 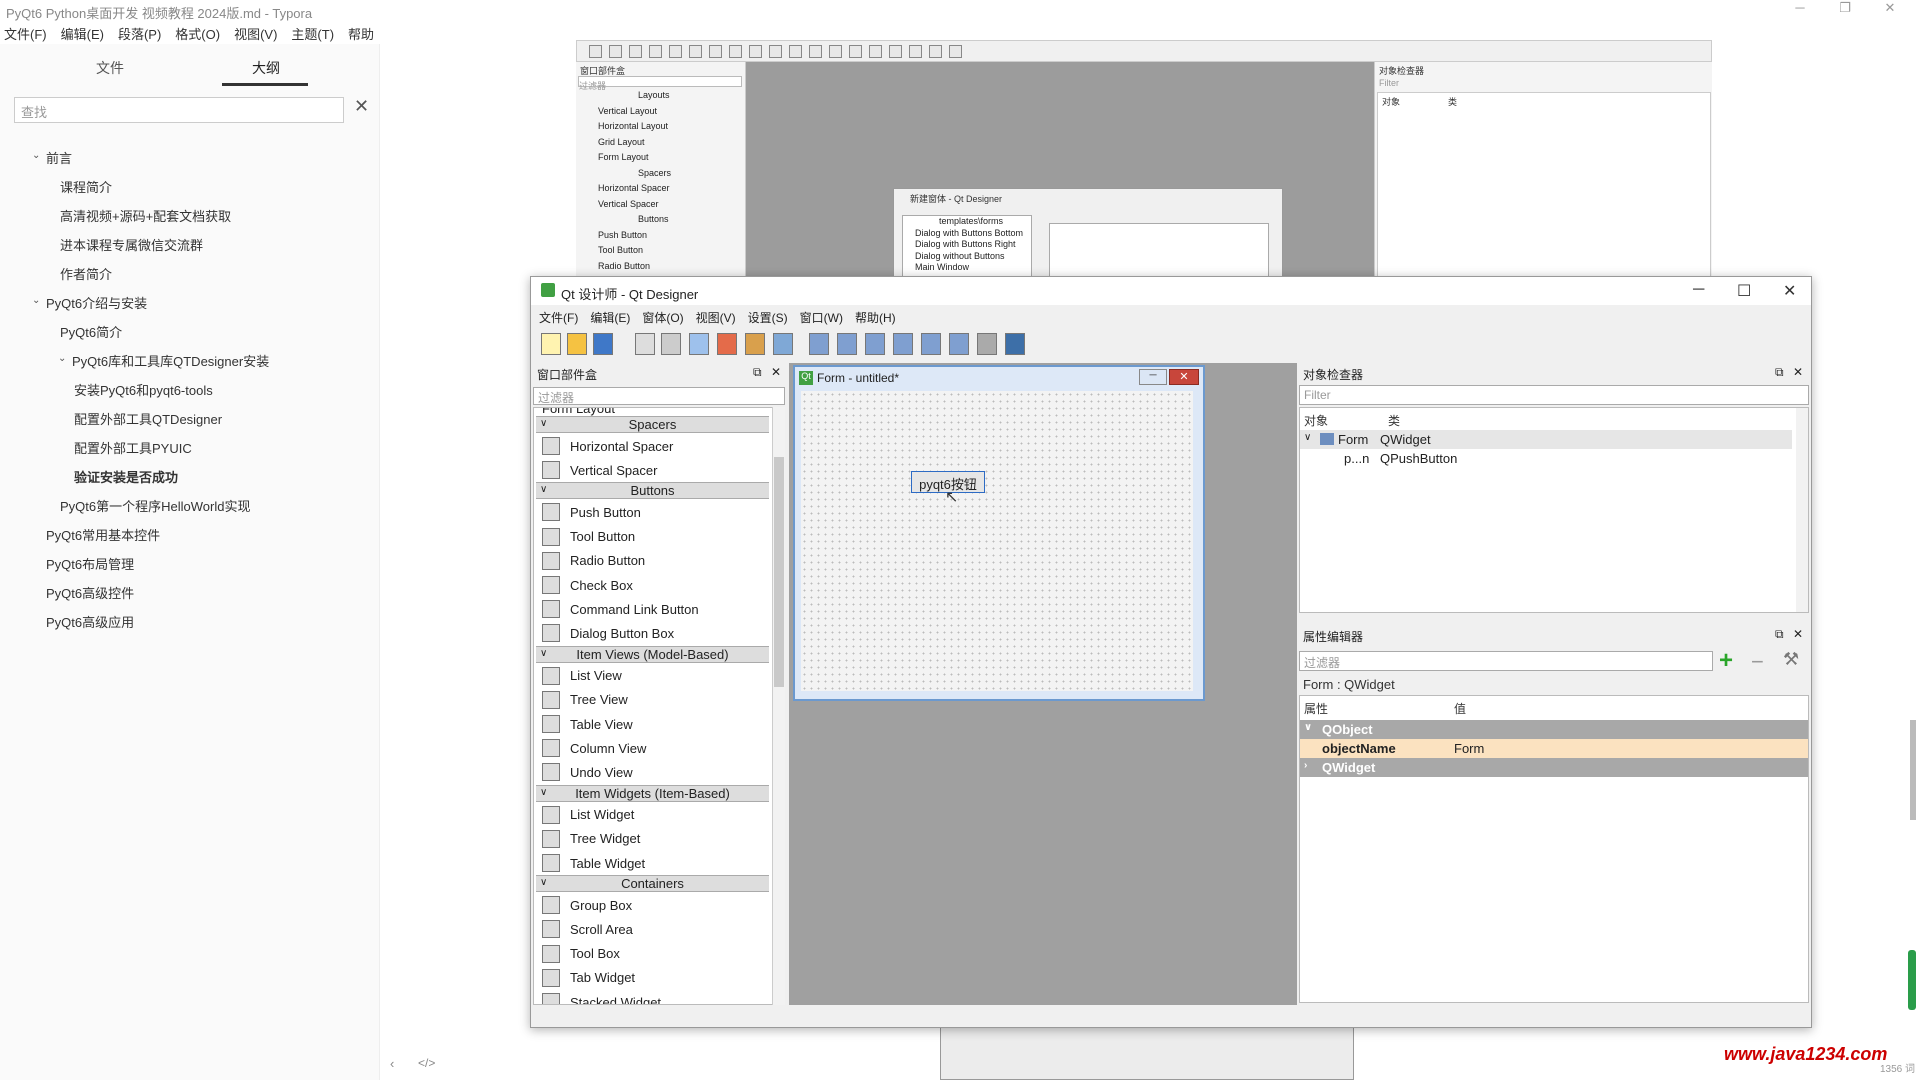 I want to click on qd-menu-item: 编辑(E), so click(x=610, y=318).